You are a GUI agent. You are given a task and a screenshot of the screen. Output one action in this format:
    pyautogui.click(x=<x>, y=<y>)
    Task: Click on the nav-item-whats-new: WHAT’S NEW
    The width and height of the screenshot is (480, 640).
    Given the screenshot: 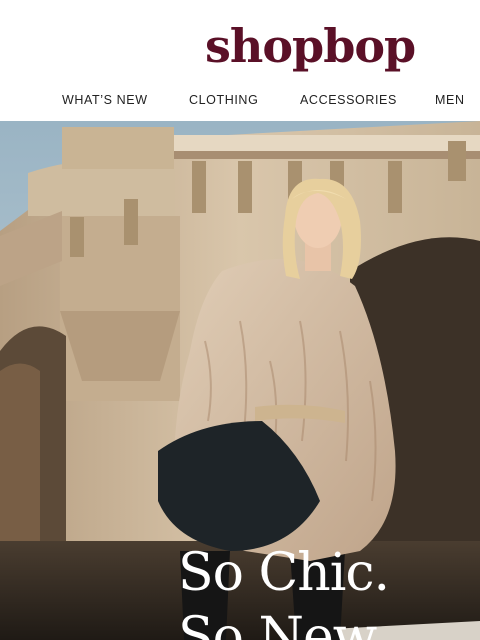 What is the action you would take?
    pyautogui.click(x=105, y=100)
    